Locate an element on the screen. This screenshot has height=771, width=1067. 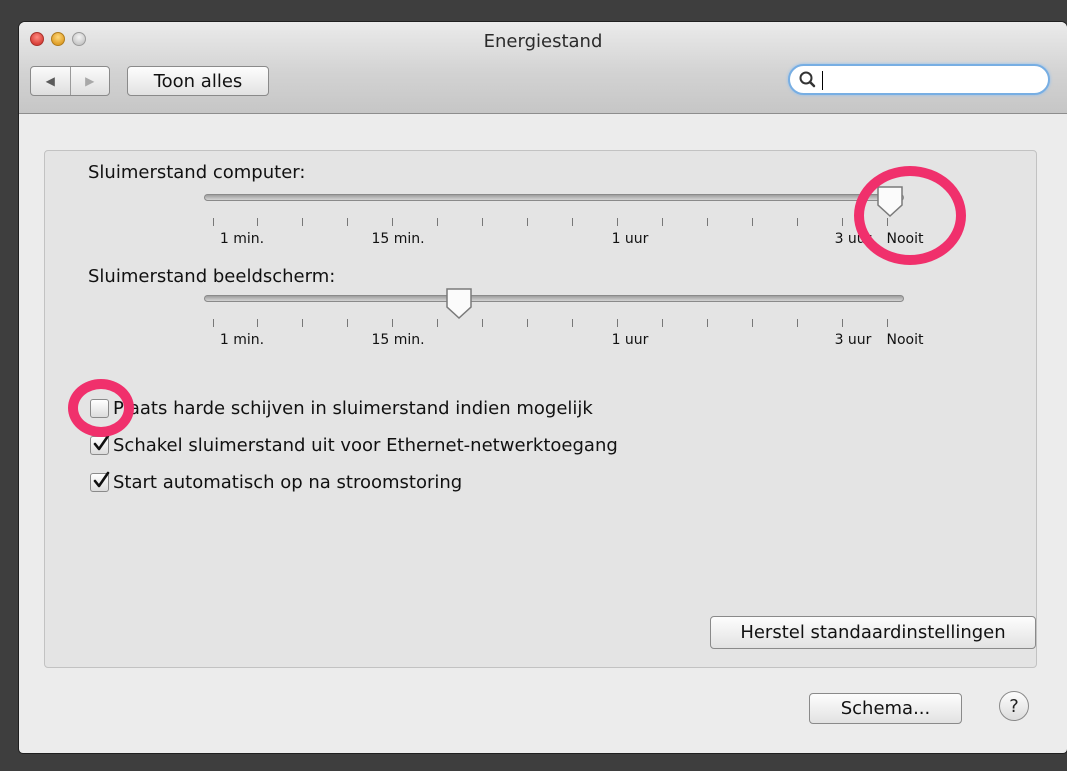
checkmark-icon is located at coordinates (101, 479).